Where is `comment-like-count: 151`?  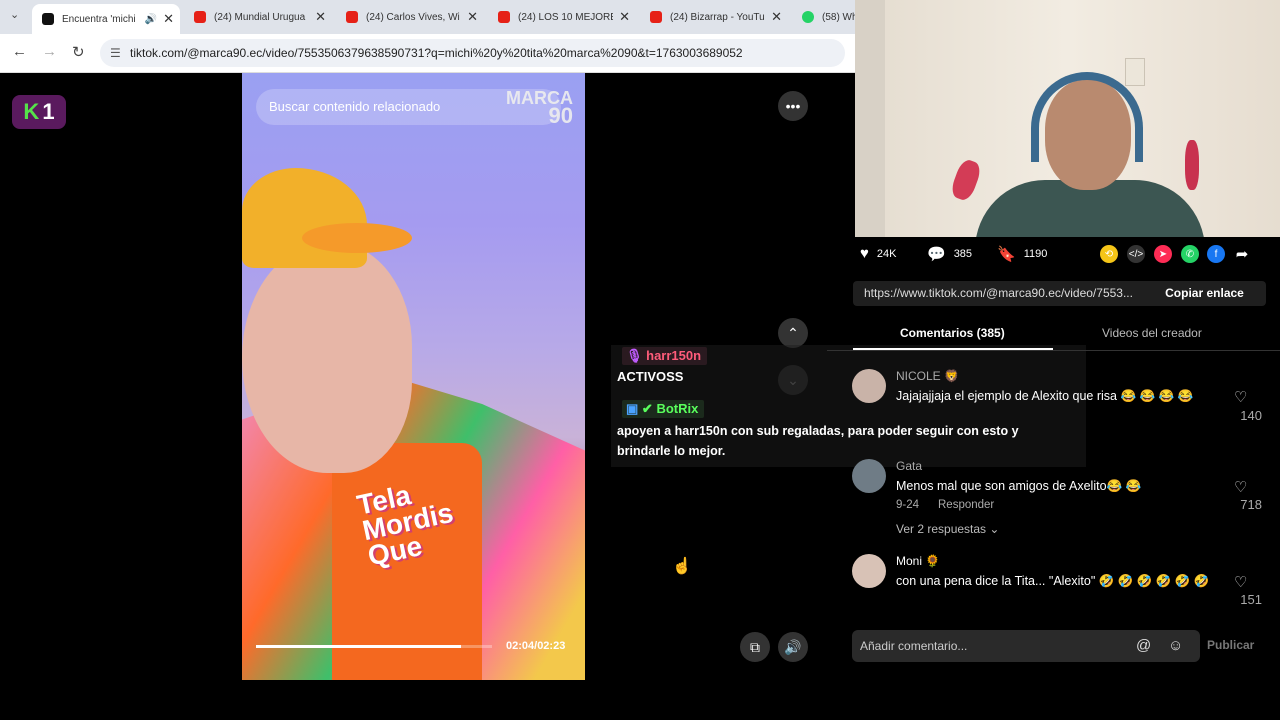 comment-like-count: 151 is located at coordinates (1251, 599).